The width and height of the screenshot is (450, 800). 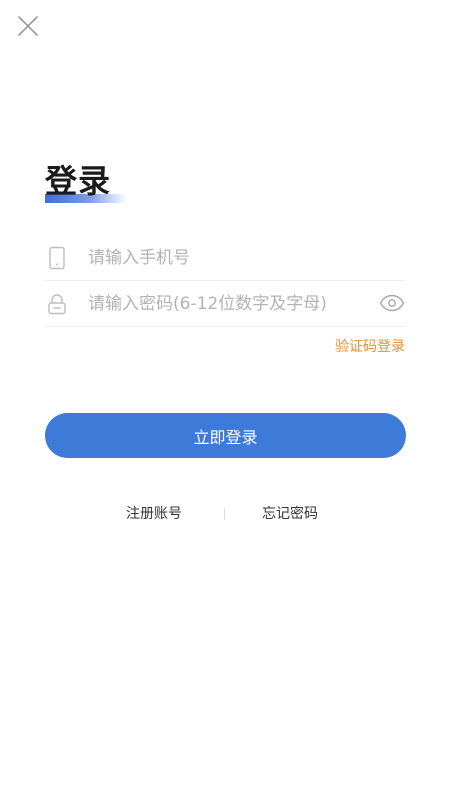 I want to click on phone-input, so click(x=238, y=258).